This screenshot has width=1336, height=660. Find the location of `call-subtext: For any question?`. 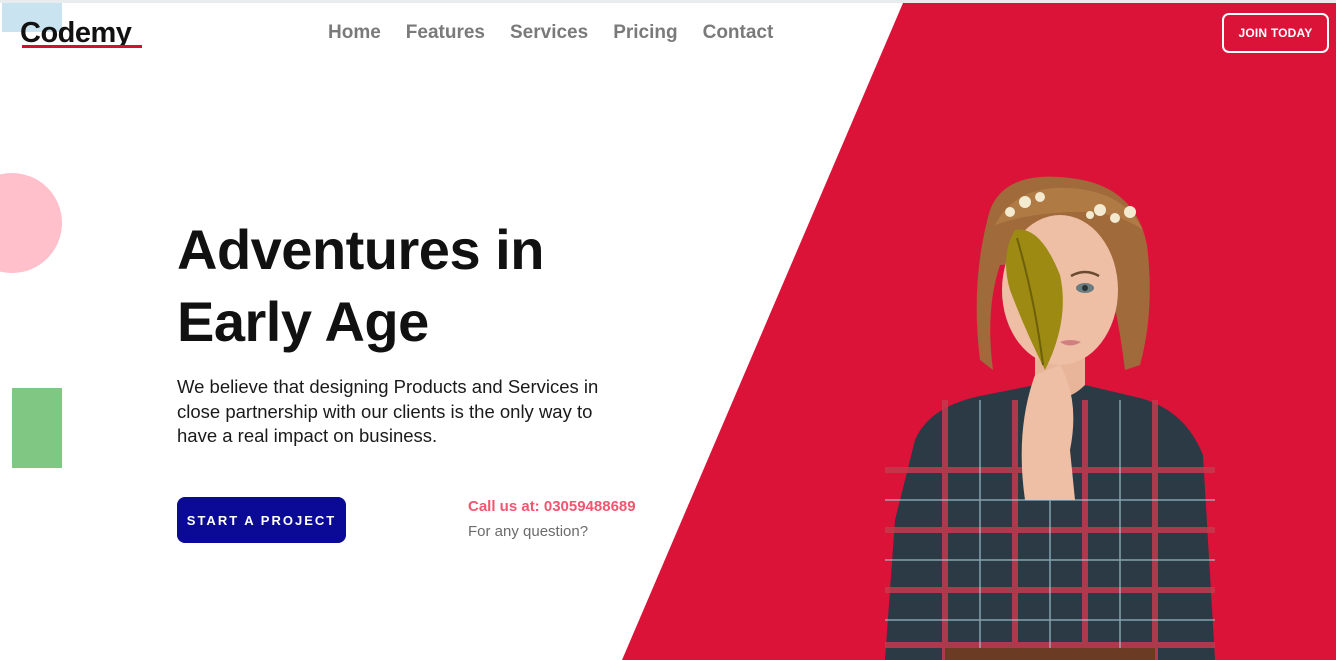

call-subtext: For any question? is located at coordinates (528, 531).